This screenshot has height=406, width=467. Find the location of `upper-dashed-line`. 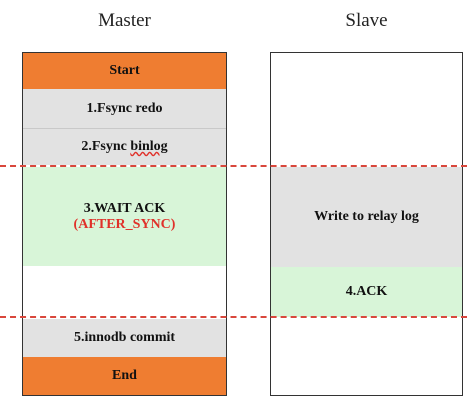

upper-dashed-line is located at coordinates (233, 166).